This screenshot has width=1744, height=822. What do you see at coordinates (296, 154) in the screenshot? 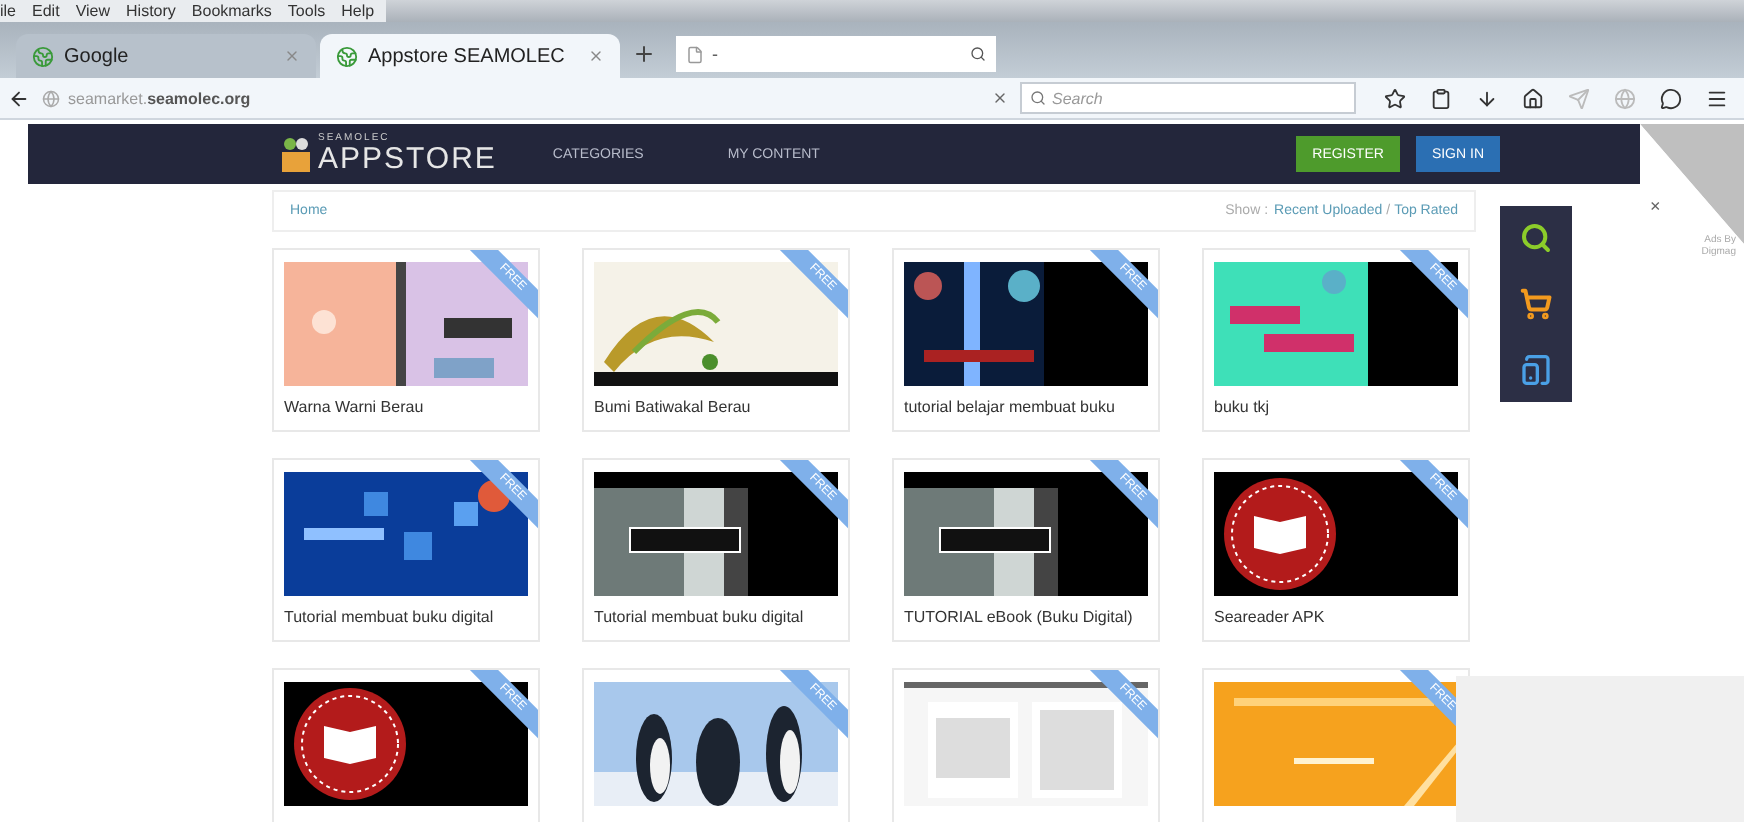
I see `box-logo-icon` at bounding box center [296, 154].